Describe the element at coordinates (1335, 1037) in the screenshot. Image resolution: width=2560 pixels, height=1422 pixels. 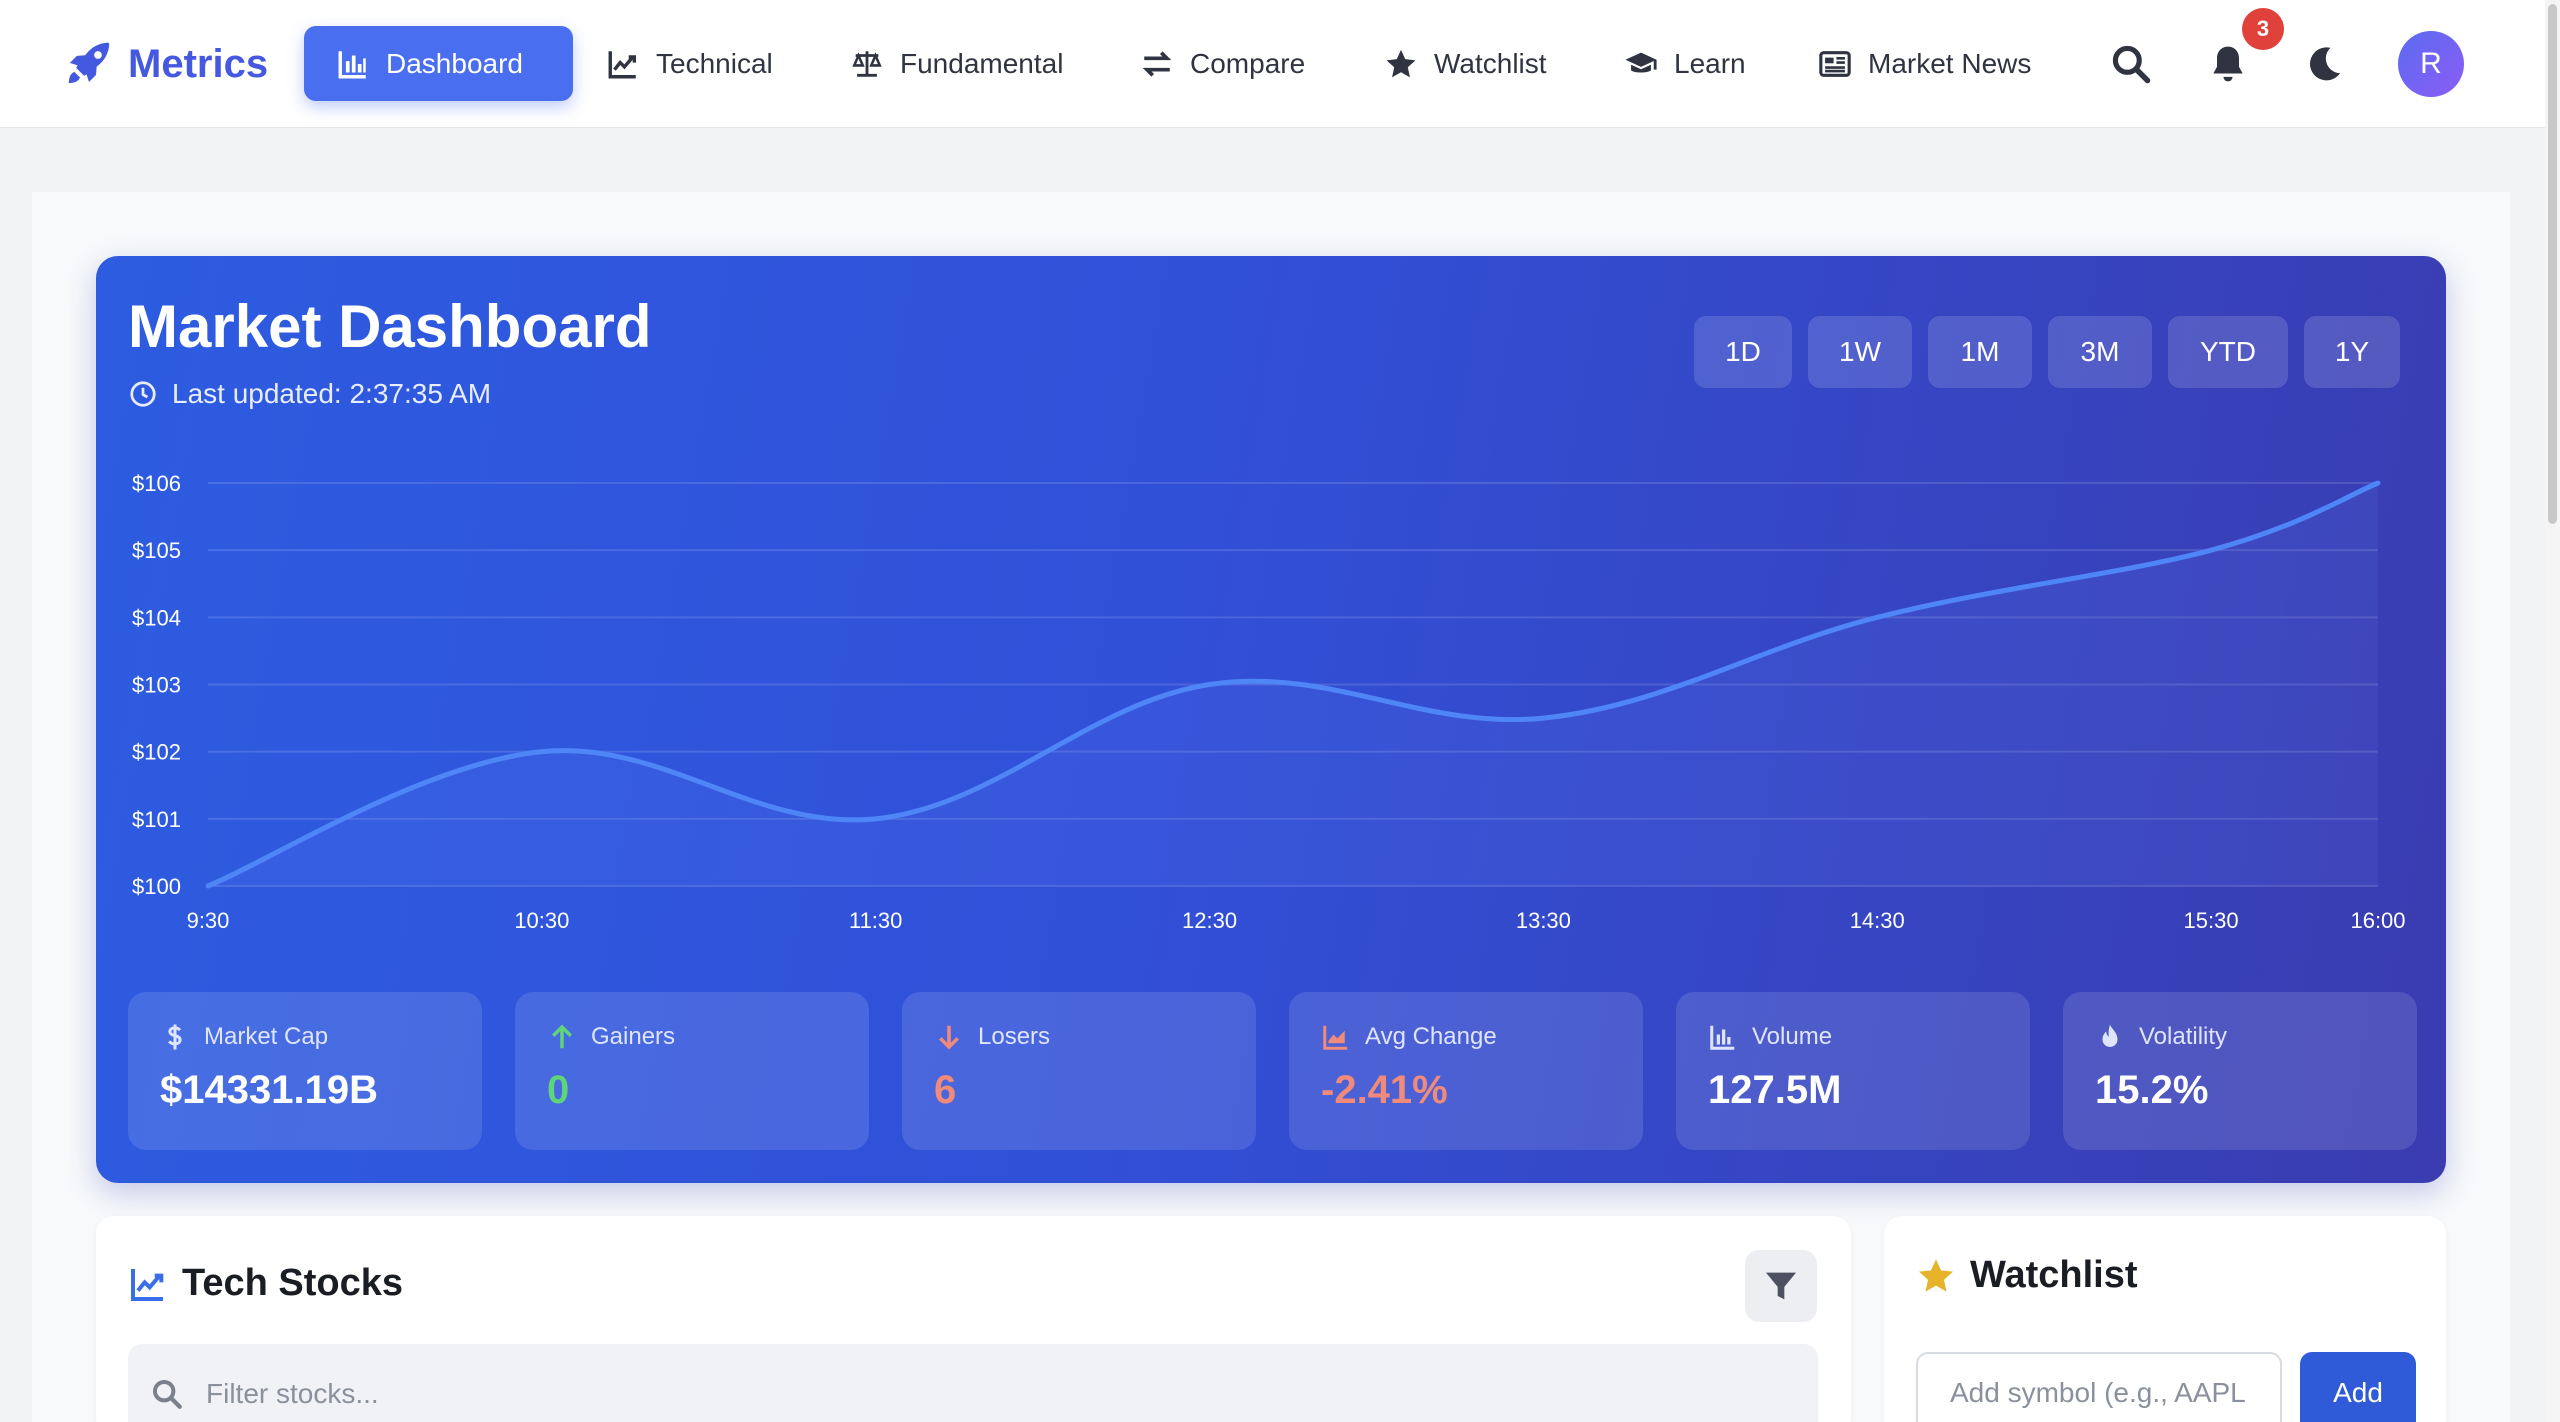
I see `area-chart-icon` at that location.